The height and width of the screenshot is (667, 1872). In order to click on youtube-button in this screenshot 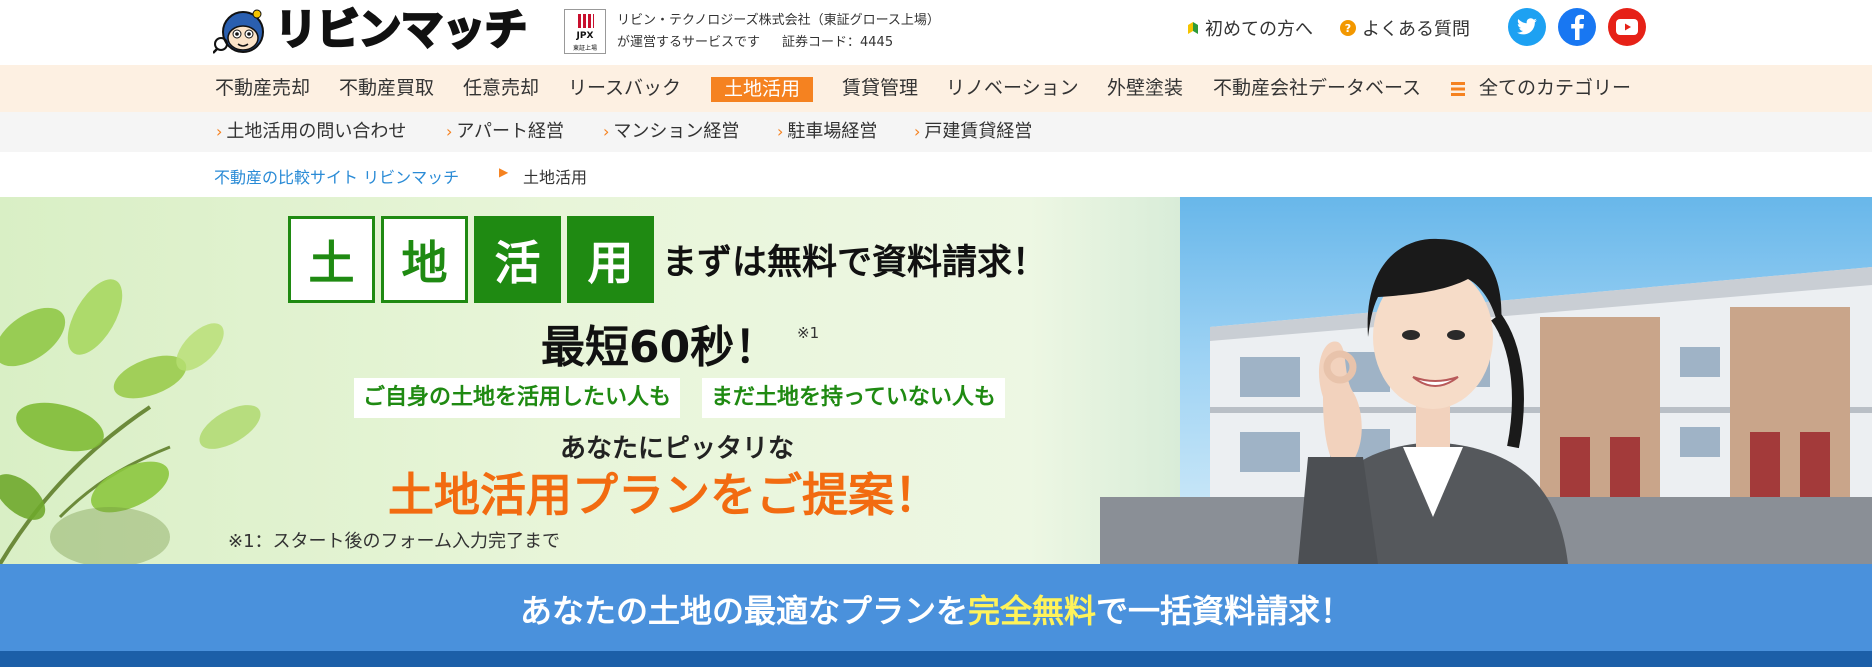, I will do `click(1627, 27)`.